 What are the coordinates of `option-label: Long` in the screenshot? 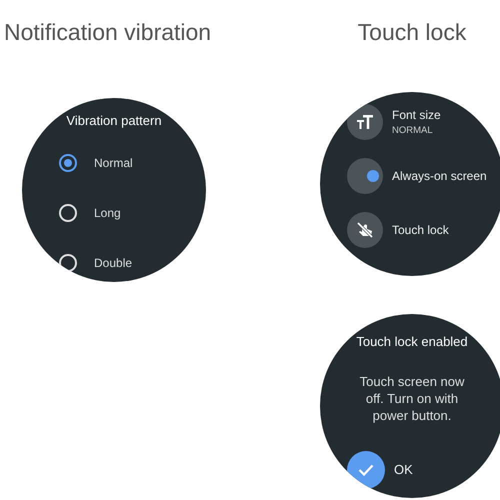 It's located at (107, 213).